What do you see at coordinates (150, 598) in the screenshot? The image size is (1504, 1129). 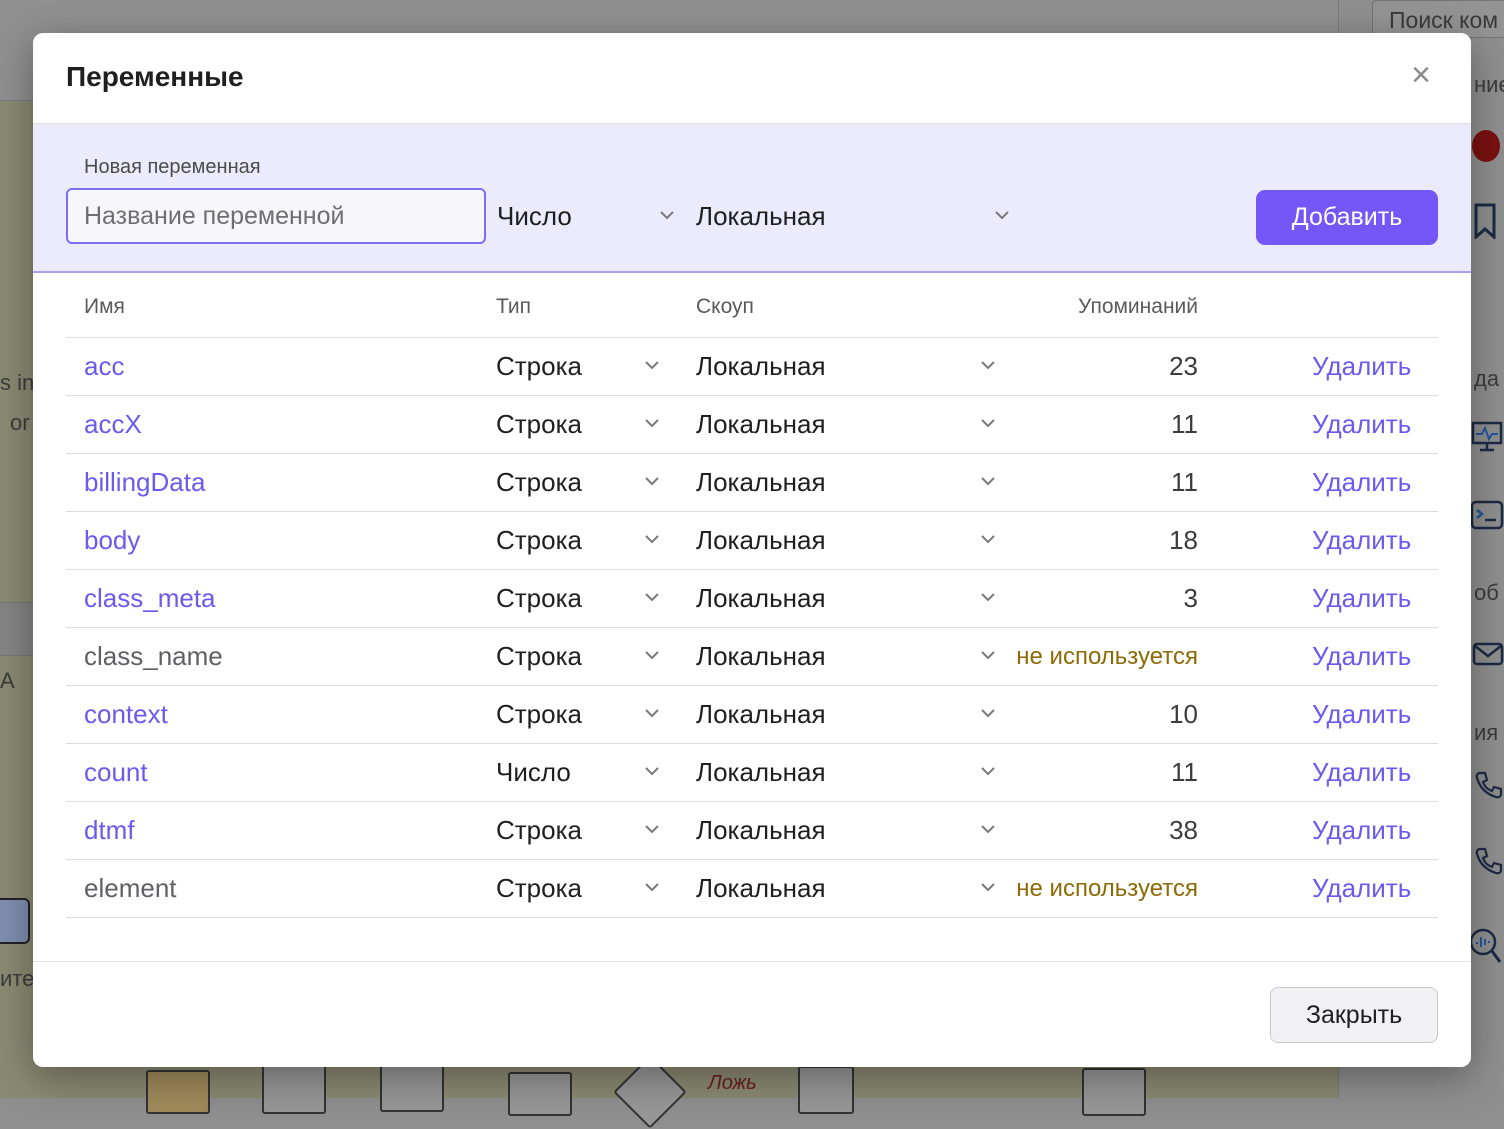 I see `variable-name-link: class_meta` at bounding box center [150, 598].